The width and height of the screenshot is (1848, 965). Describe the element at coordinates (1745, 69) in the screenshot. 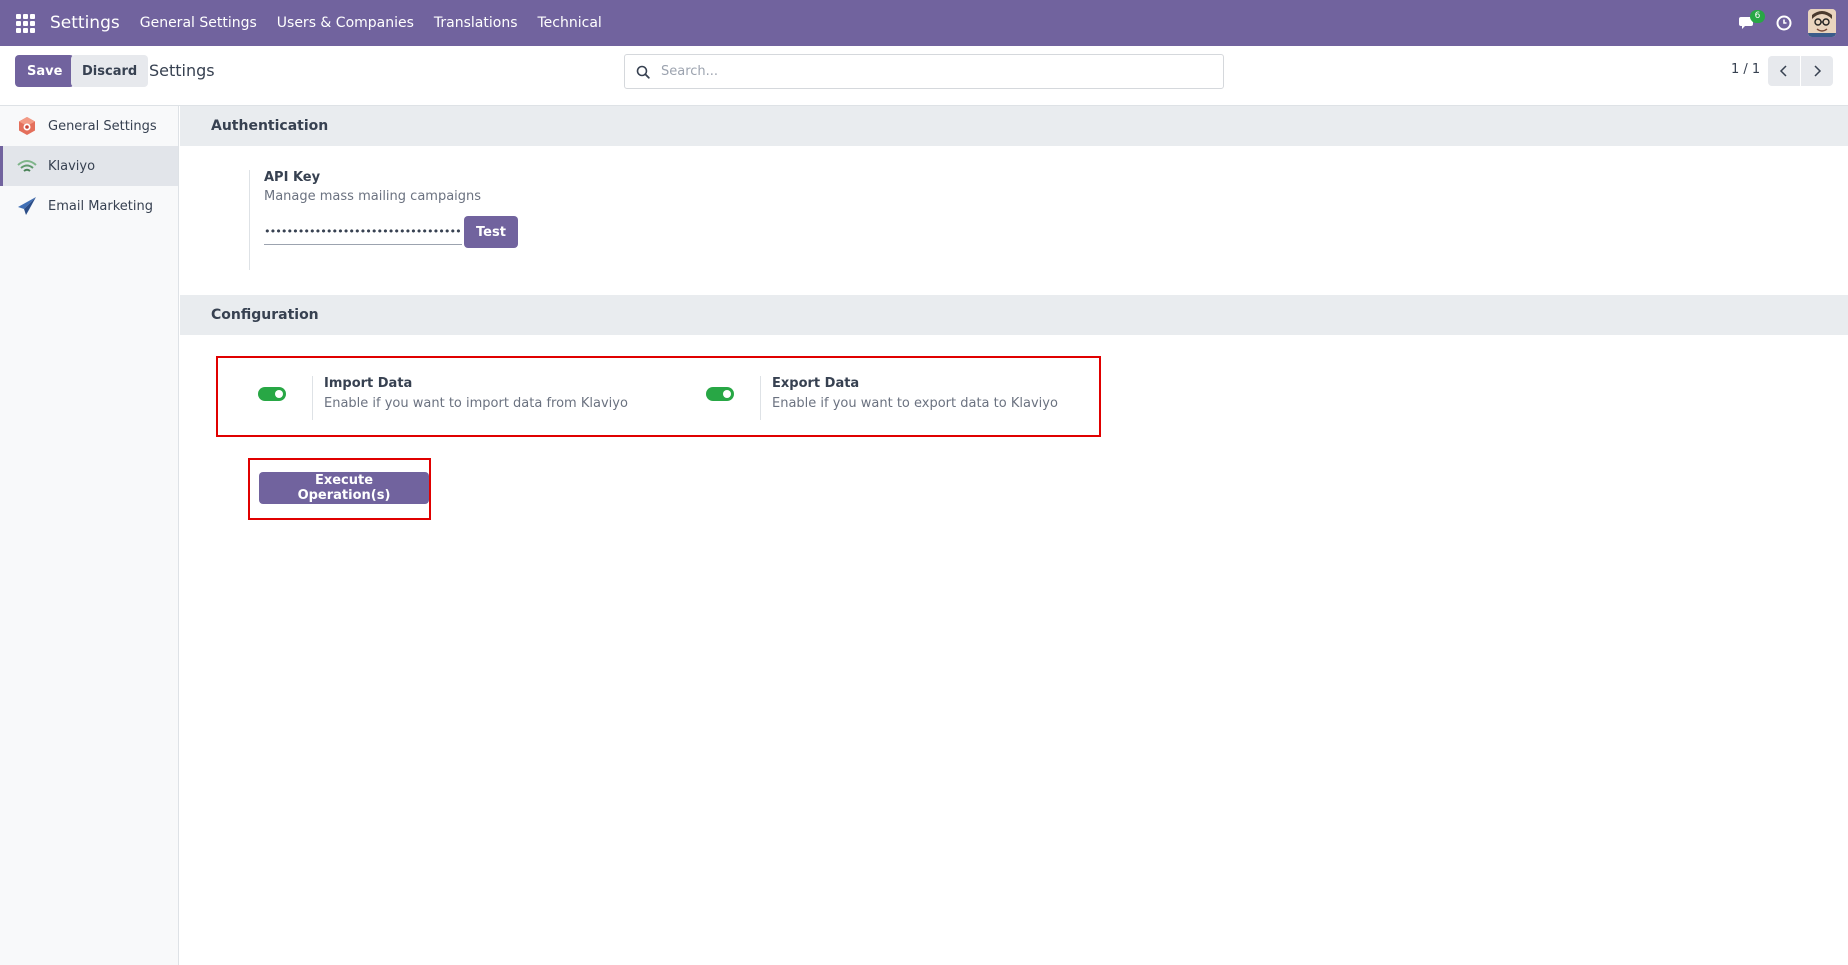

I see `pager-value: 1 / 1` at that location.